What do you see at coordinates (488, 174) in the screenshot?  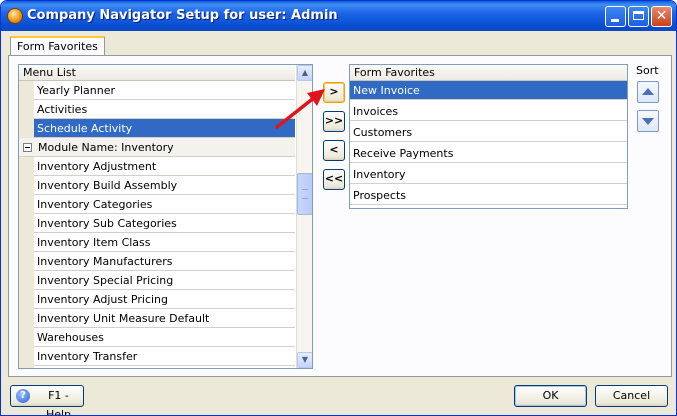 I see `favorite-item: Inventory` at bounding box center [488, 174].